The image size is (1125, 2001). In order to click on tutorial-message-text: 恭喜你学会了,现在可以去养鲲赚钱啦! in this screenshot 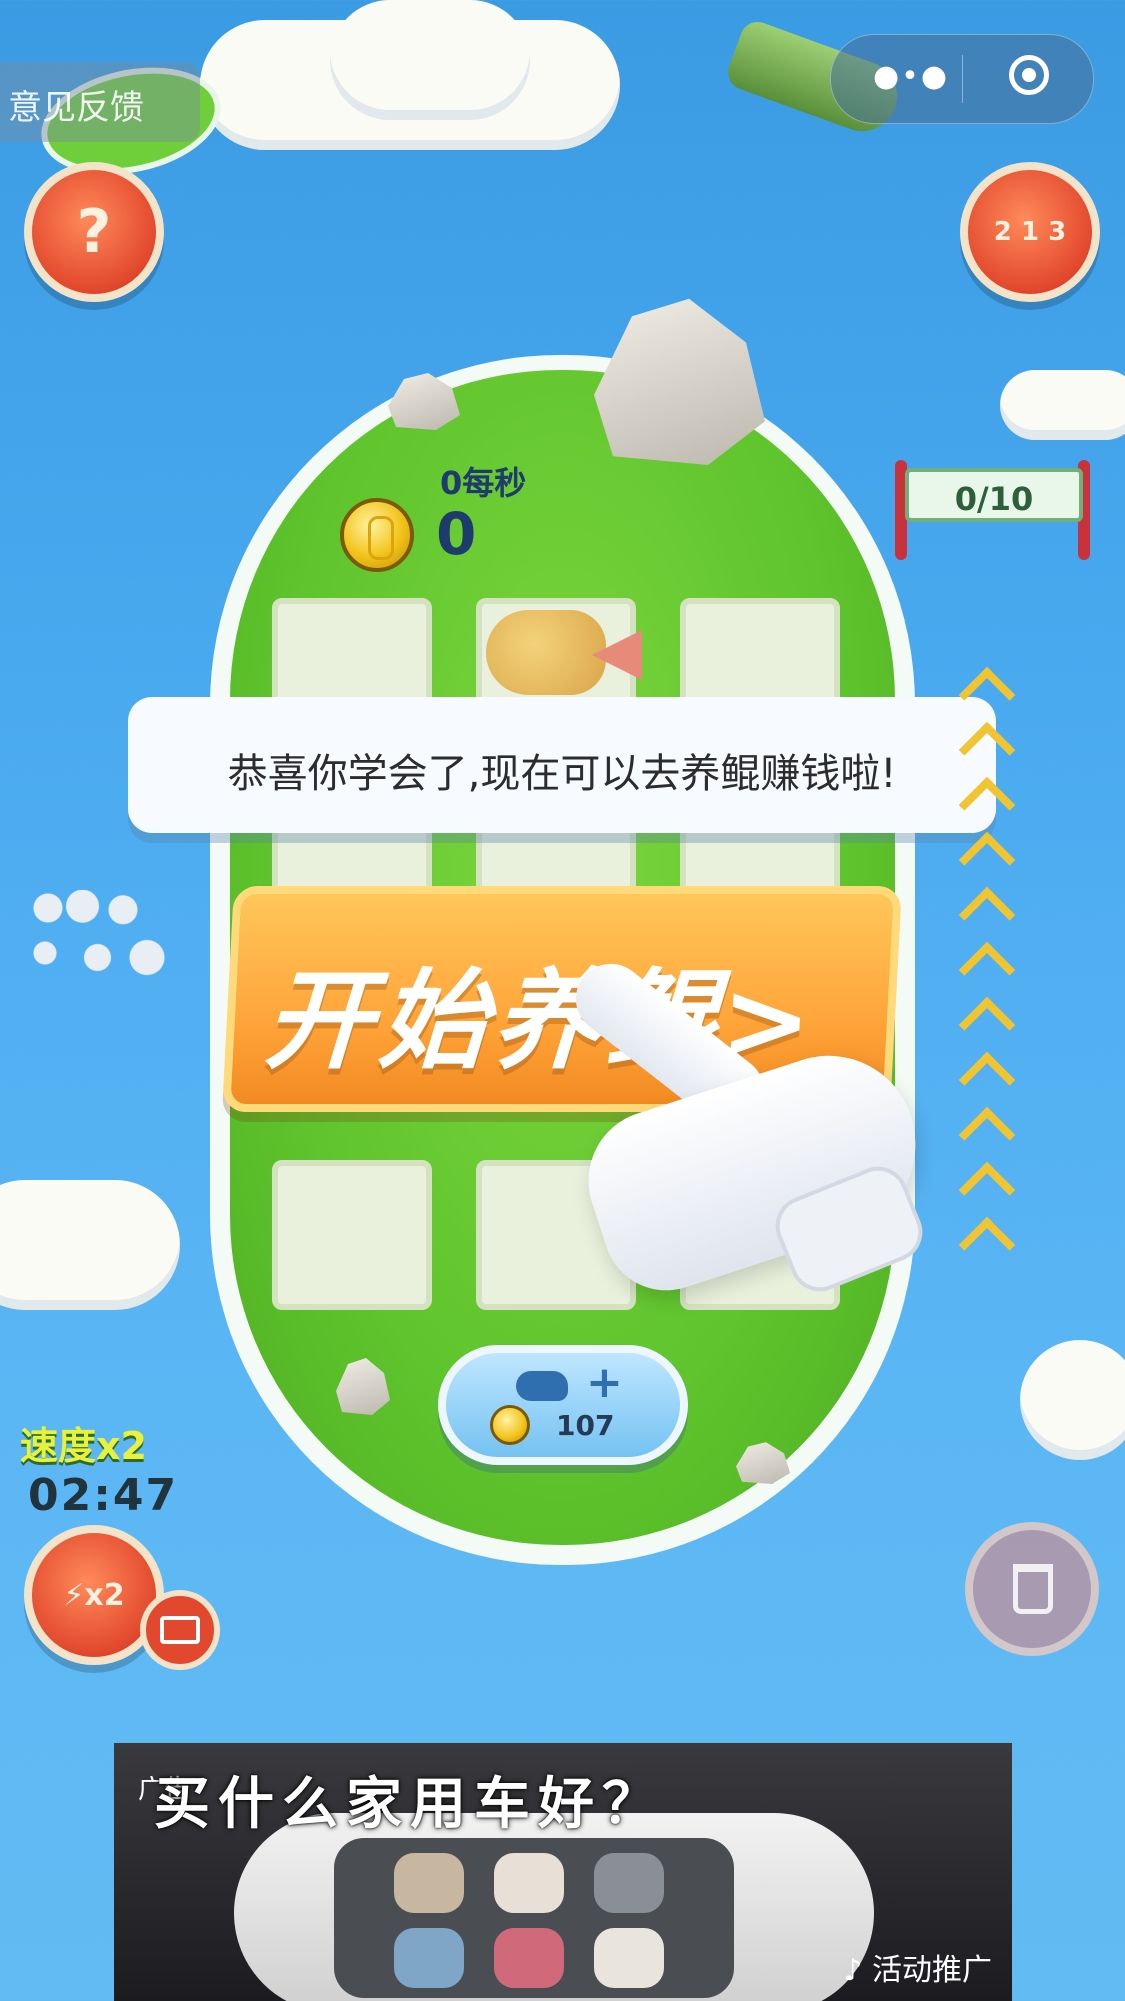, I will do `click(562, 774)`.